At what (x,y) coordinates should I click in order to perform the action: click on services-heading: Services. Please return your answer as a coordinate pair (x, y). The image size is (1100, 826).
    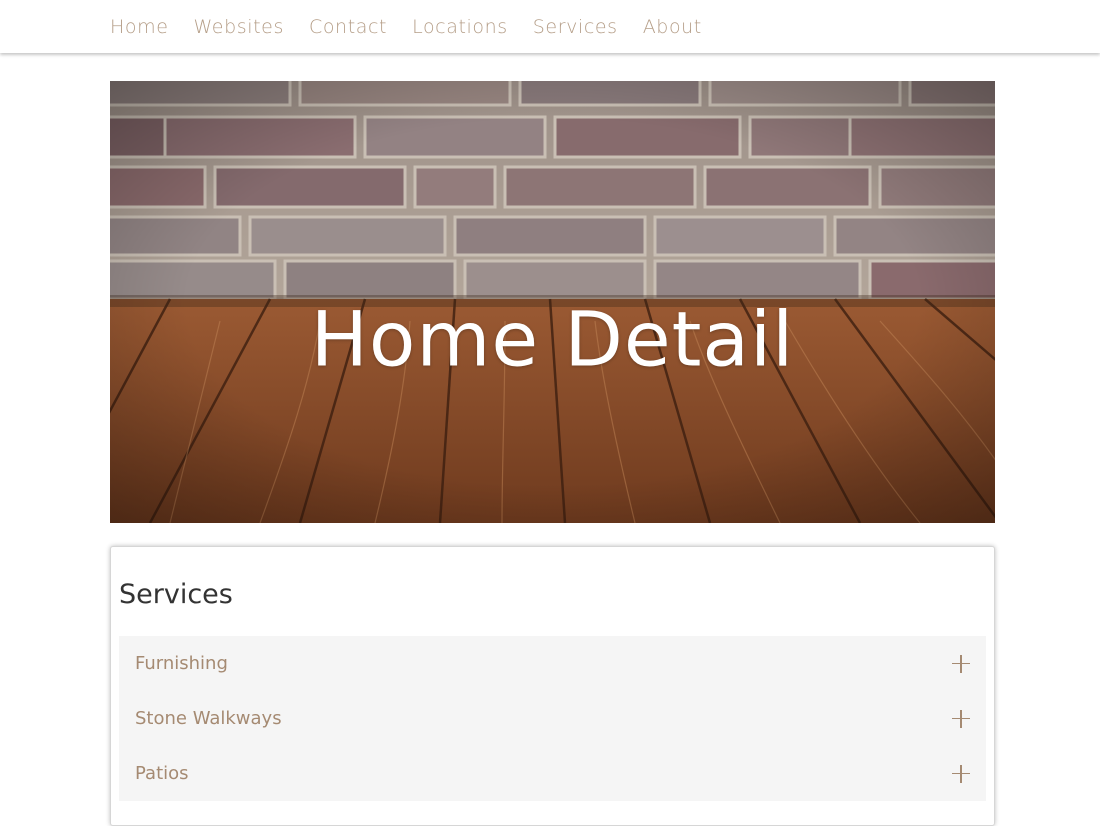
    Looking at the image, I should click on (176, 594).